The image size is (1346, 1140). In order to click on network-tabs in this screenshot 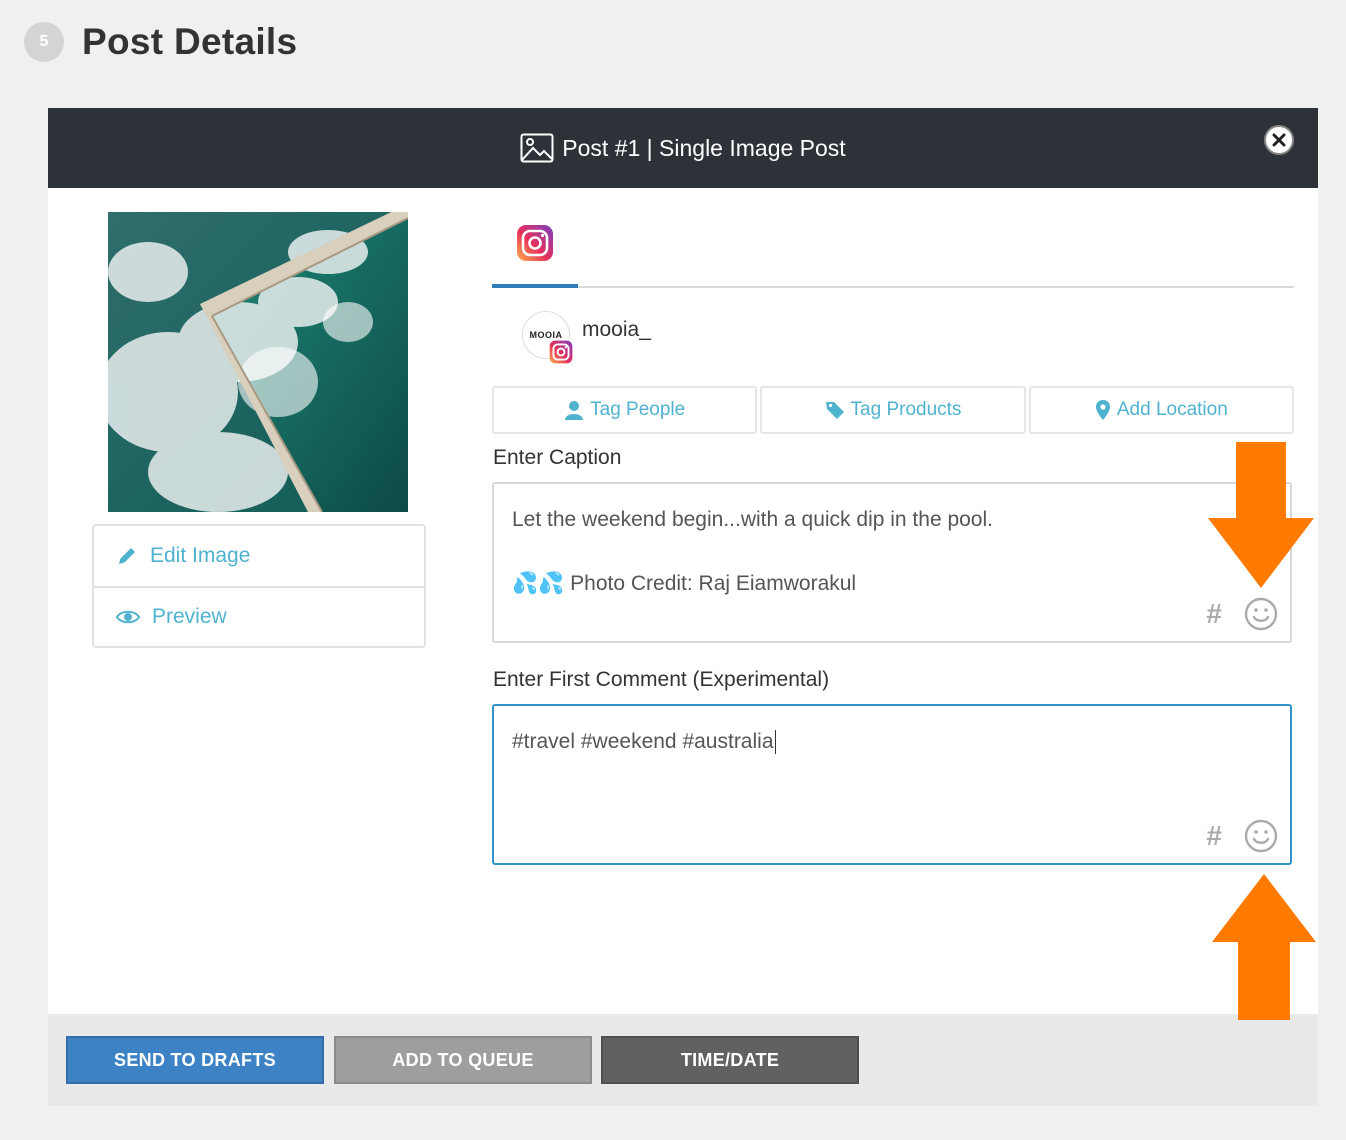, I will do `click(893, 250)`.